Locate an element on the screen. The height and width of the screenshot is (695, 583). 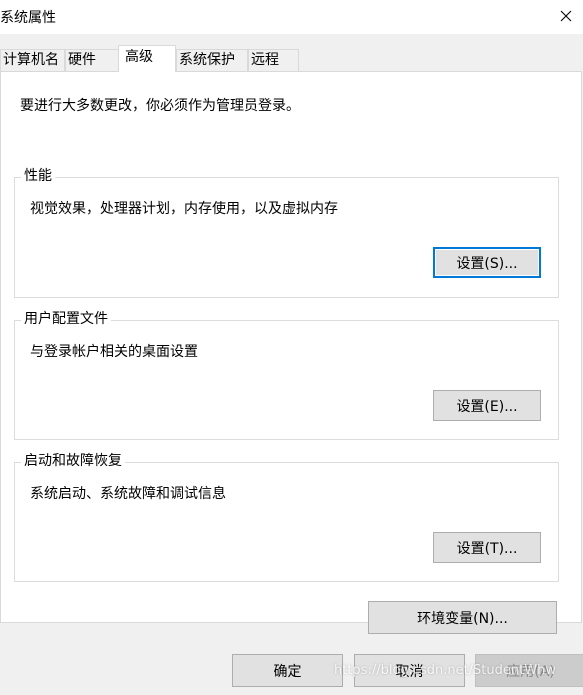
tab-hardware: 硬件 is located at coordinates (92, 60).